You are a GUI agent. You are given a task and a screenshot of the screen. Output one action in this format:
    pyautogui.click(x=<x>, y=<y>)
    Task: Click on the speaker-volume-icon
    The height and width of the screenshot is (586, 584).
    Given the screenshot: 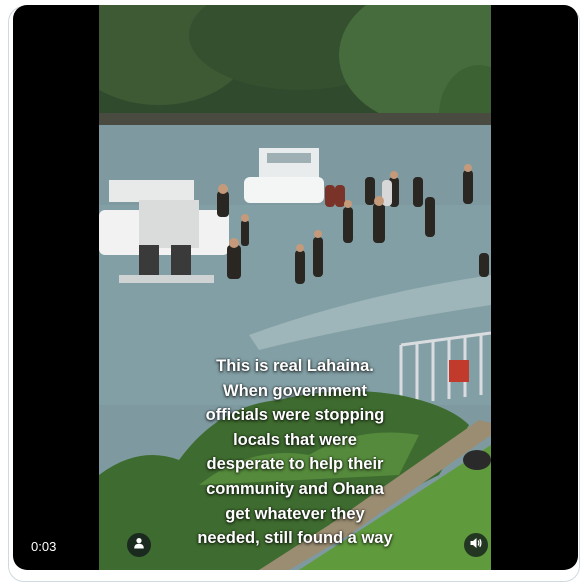 What is the action you would take?
    pyautogui.click(x=476, y=545)
    